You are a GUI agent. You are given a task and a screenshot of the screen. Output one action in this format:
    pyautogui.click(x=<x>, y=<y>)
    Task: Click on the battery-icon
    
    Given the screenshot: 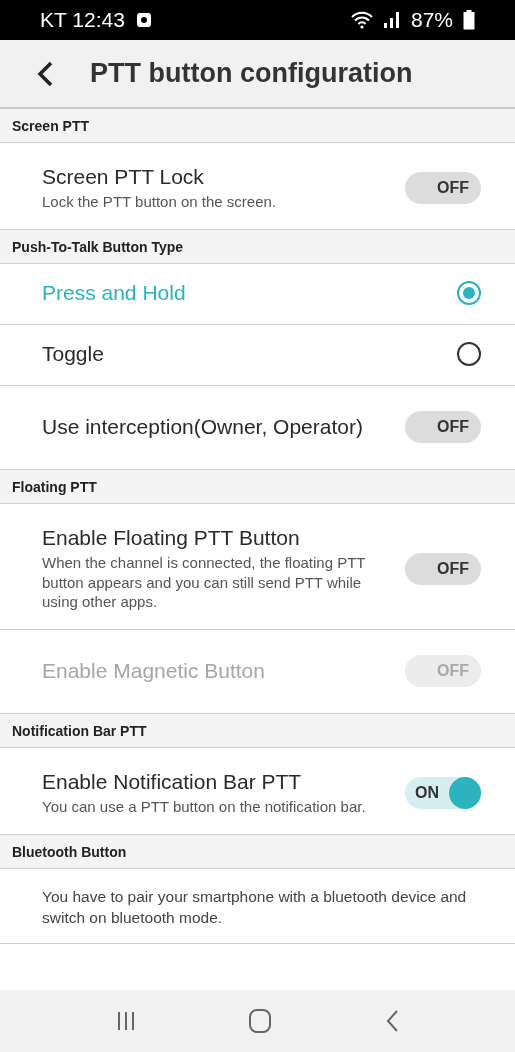 What is the action you would take?
    pyautogui.click(x=469, y=20)
    